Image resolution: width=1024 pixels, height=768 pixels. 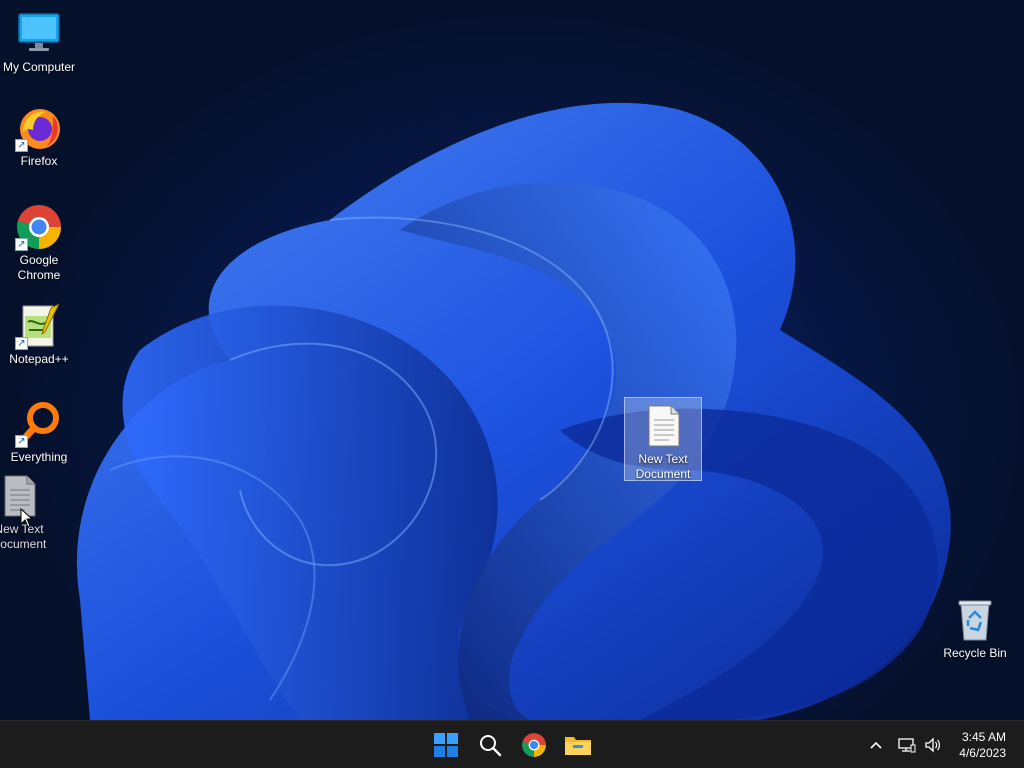 What do you see at coordinates (907, 745) in the screenshot?
I see `network-icon` at bounding box center [907, 745].